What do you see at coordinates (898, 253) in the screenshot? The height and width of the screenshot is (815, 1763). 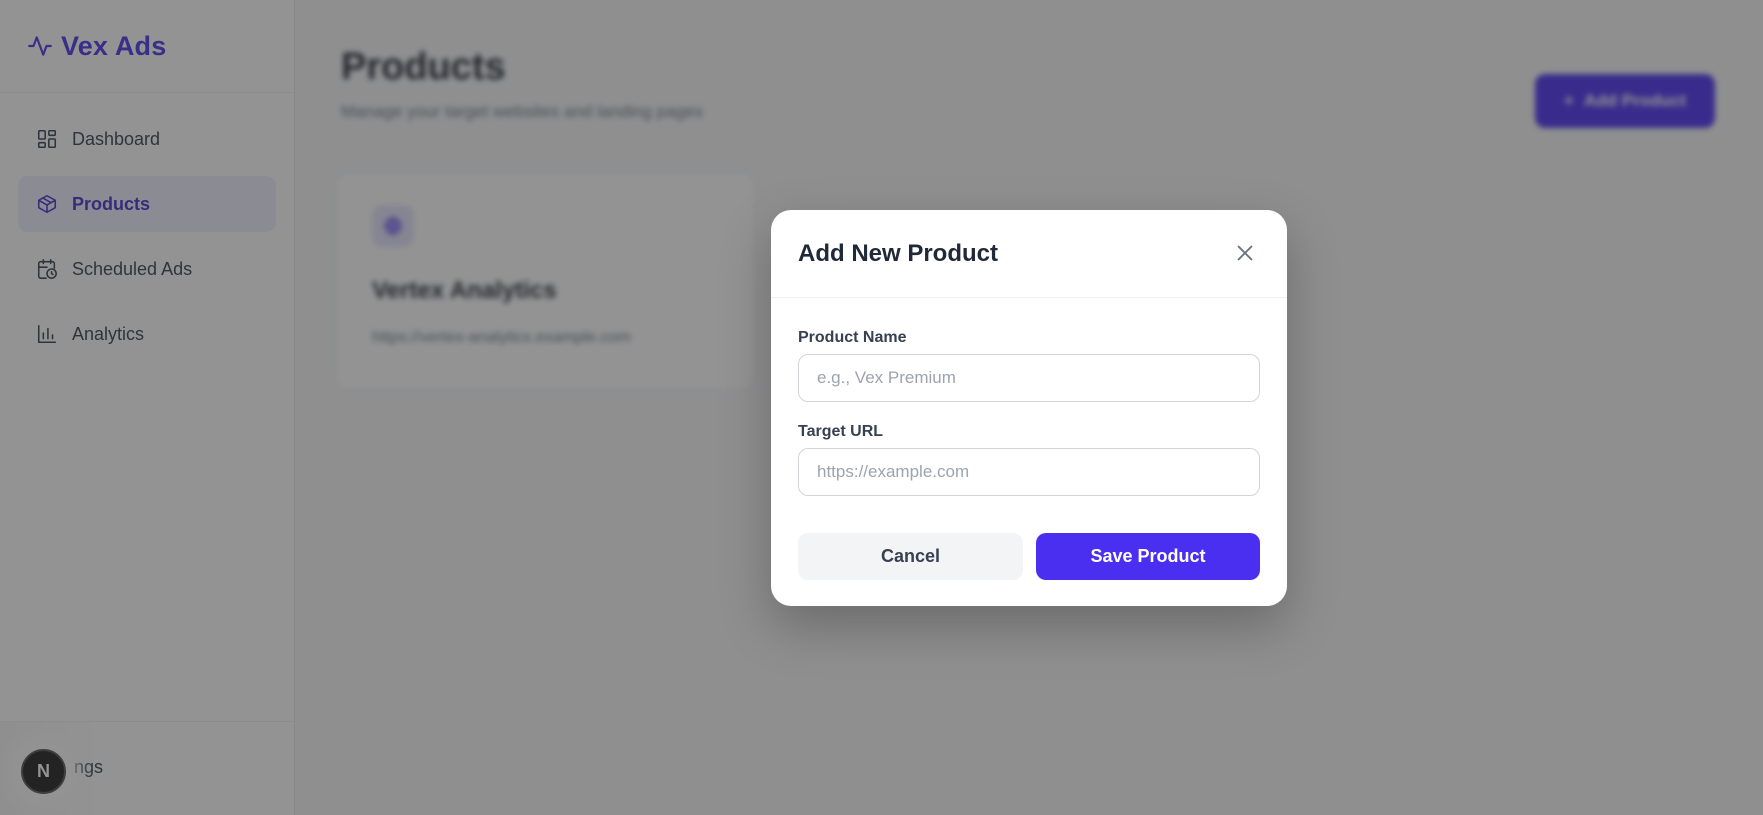 I see `modal-title: Add New Product` at bounding box center [898, 253].